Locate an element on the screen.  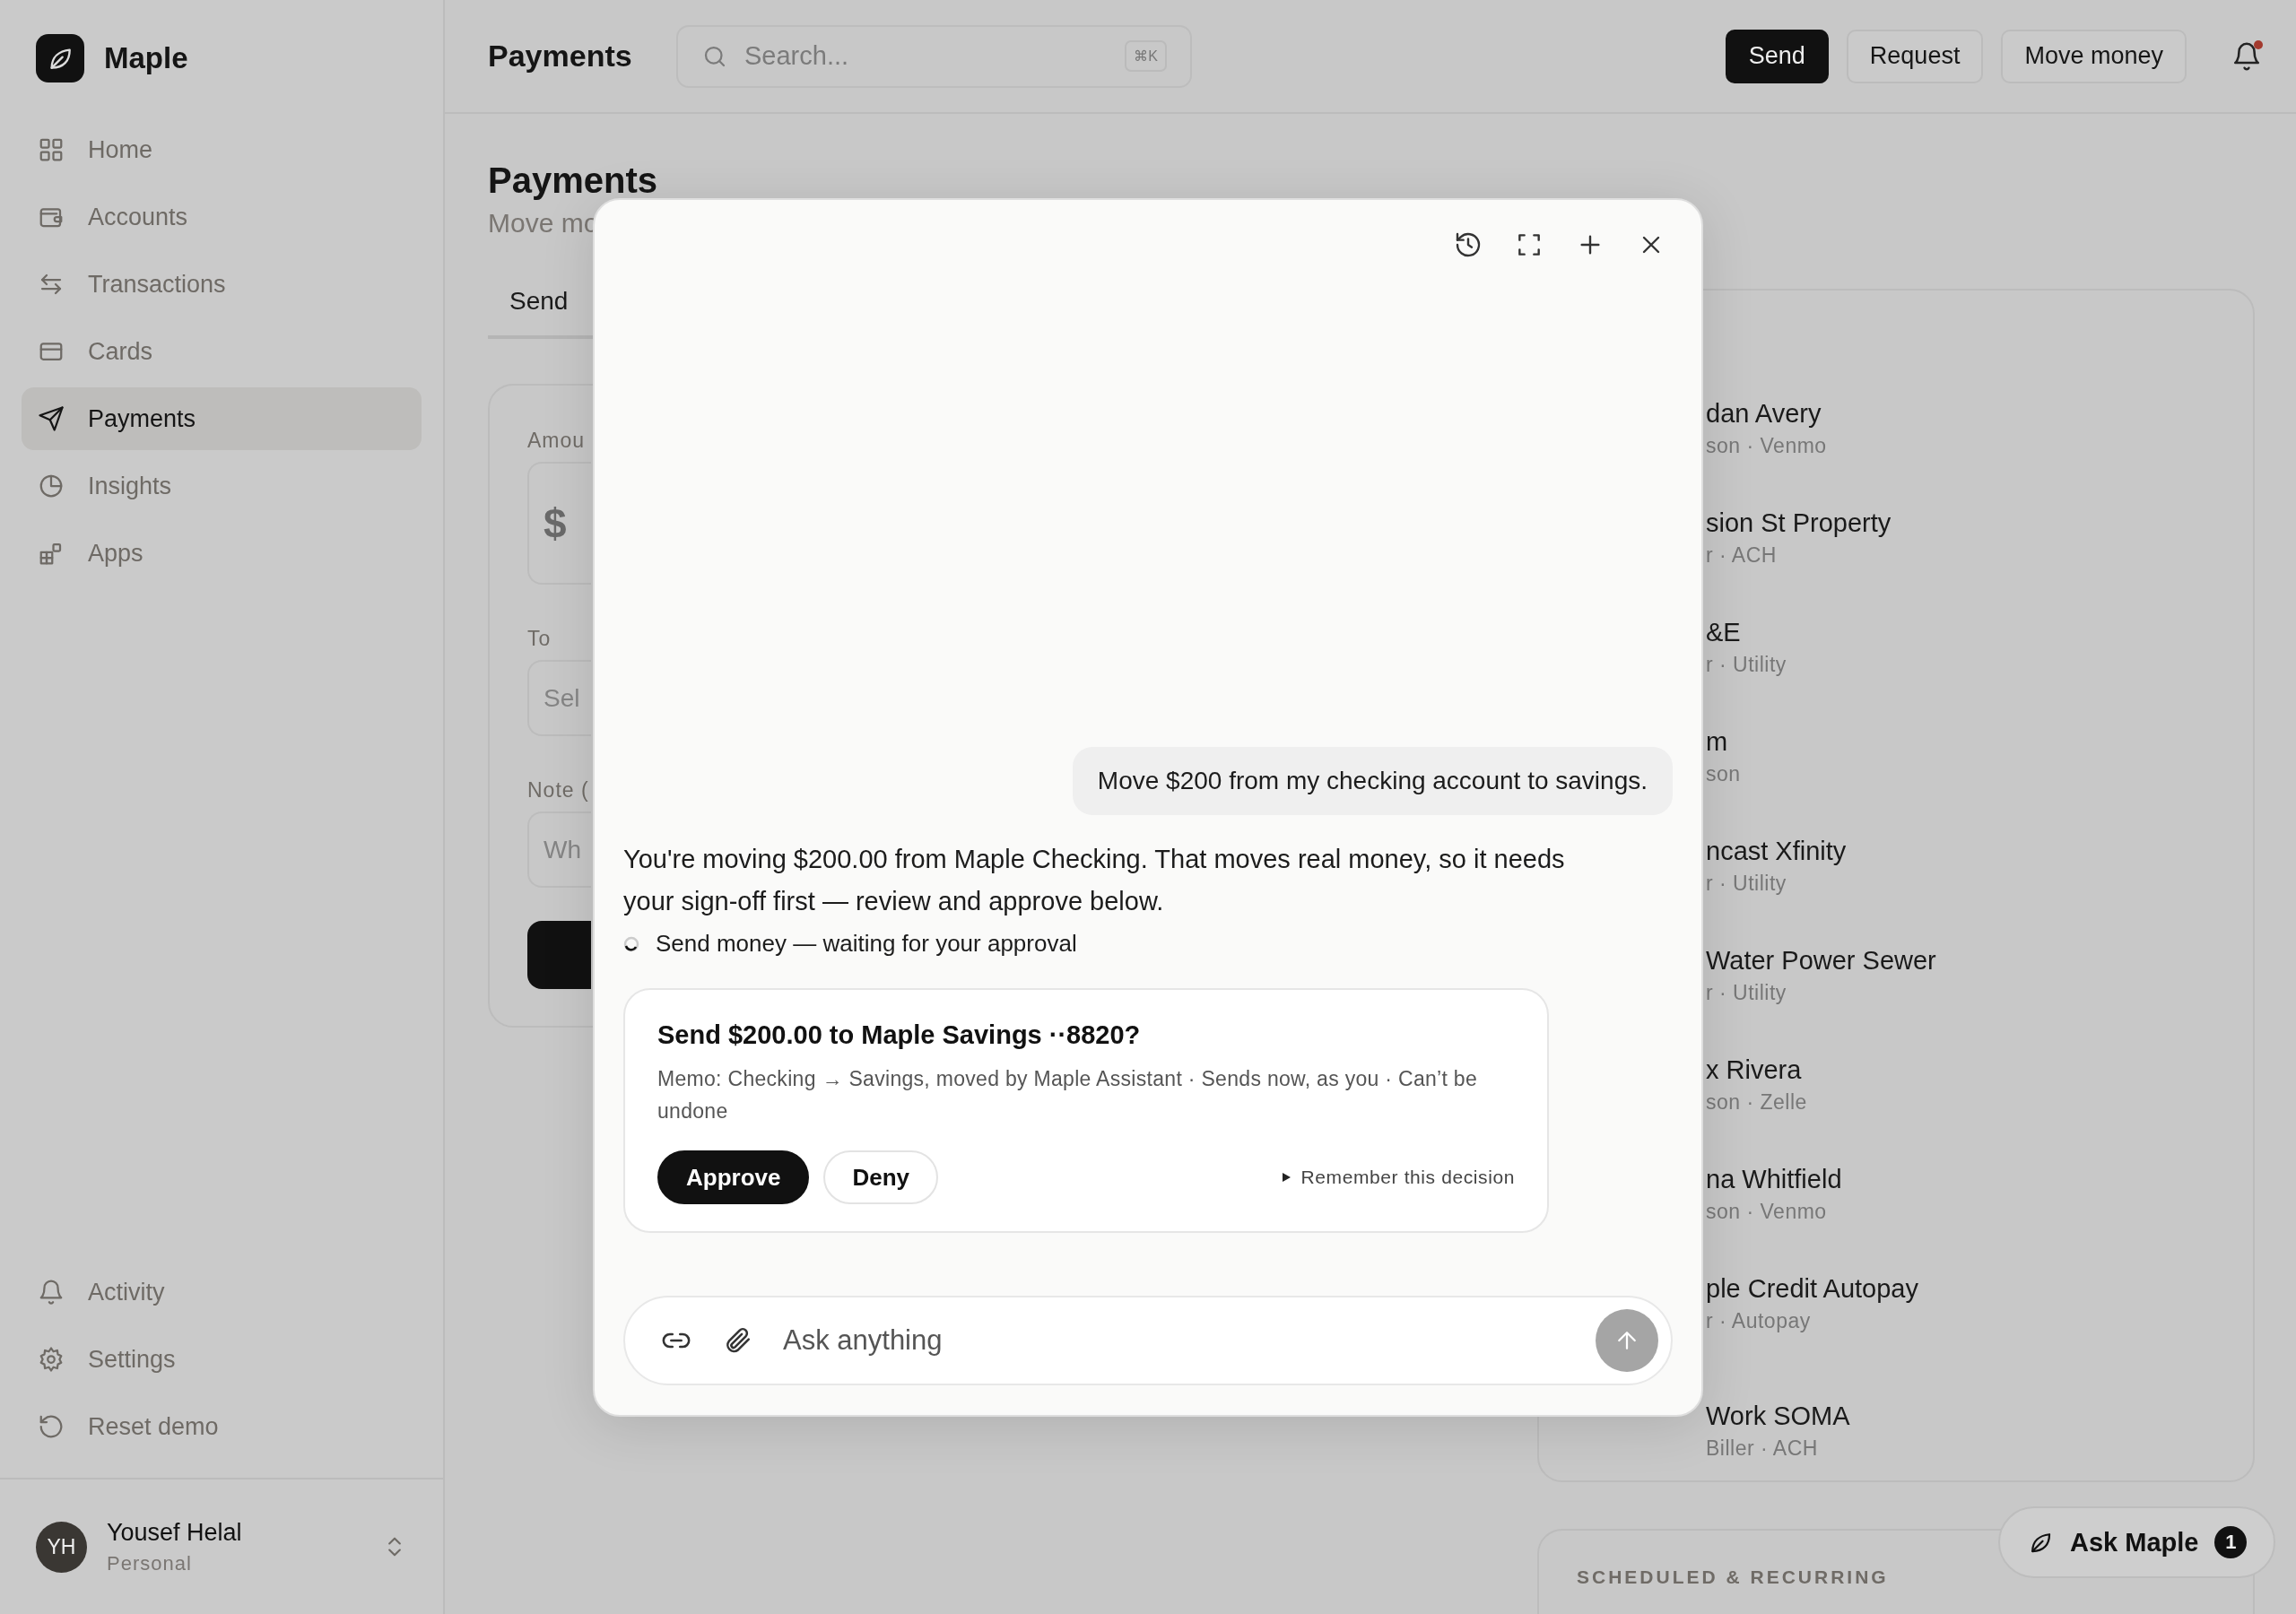
remember-toggle: Remember this decision is located at coordinates (1397, 1177).